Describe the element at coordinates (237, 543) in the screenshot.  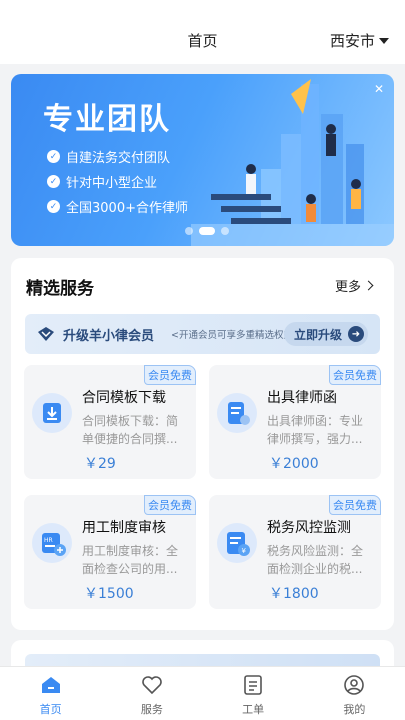
I see `tax-icon: ¥` at that location.